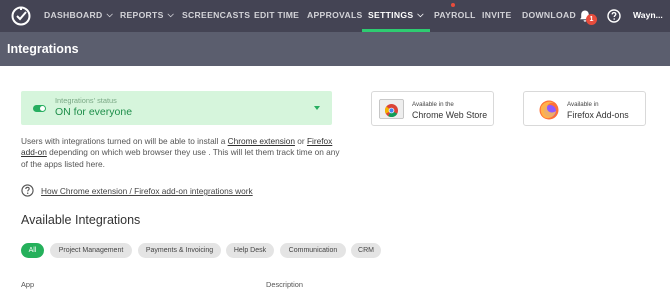 The width and height of the screenshot is (670, 292). What do you see at coordinates (453, 5) in the screenshot?
I see `new-indicator-dot` at bounding box center [453, 5].